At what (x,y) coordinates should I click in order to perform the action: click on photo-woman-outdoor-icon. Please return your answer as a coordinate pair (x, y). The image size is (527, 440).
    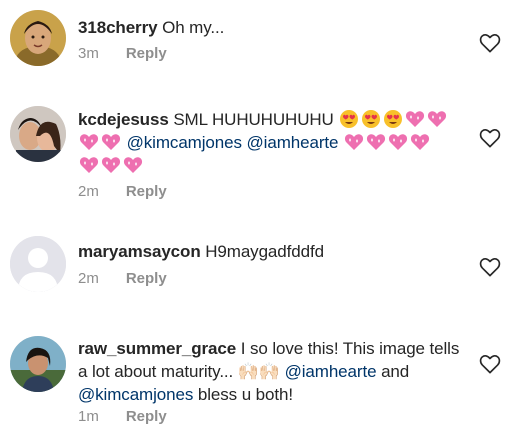
    Looking at the image, I should click on (38, 364).